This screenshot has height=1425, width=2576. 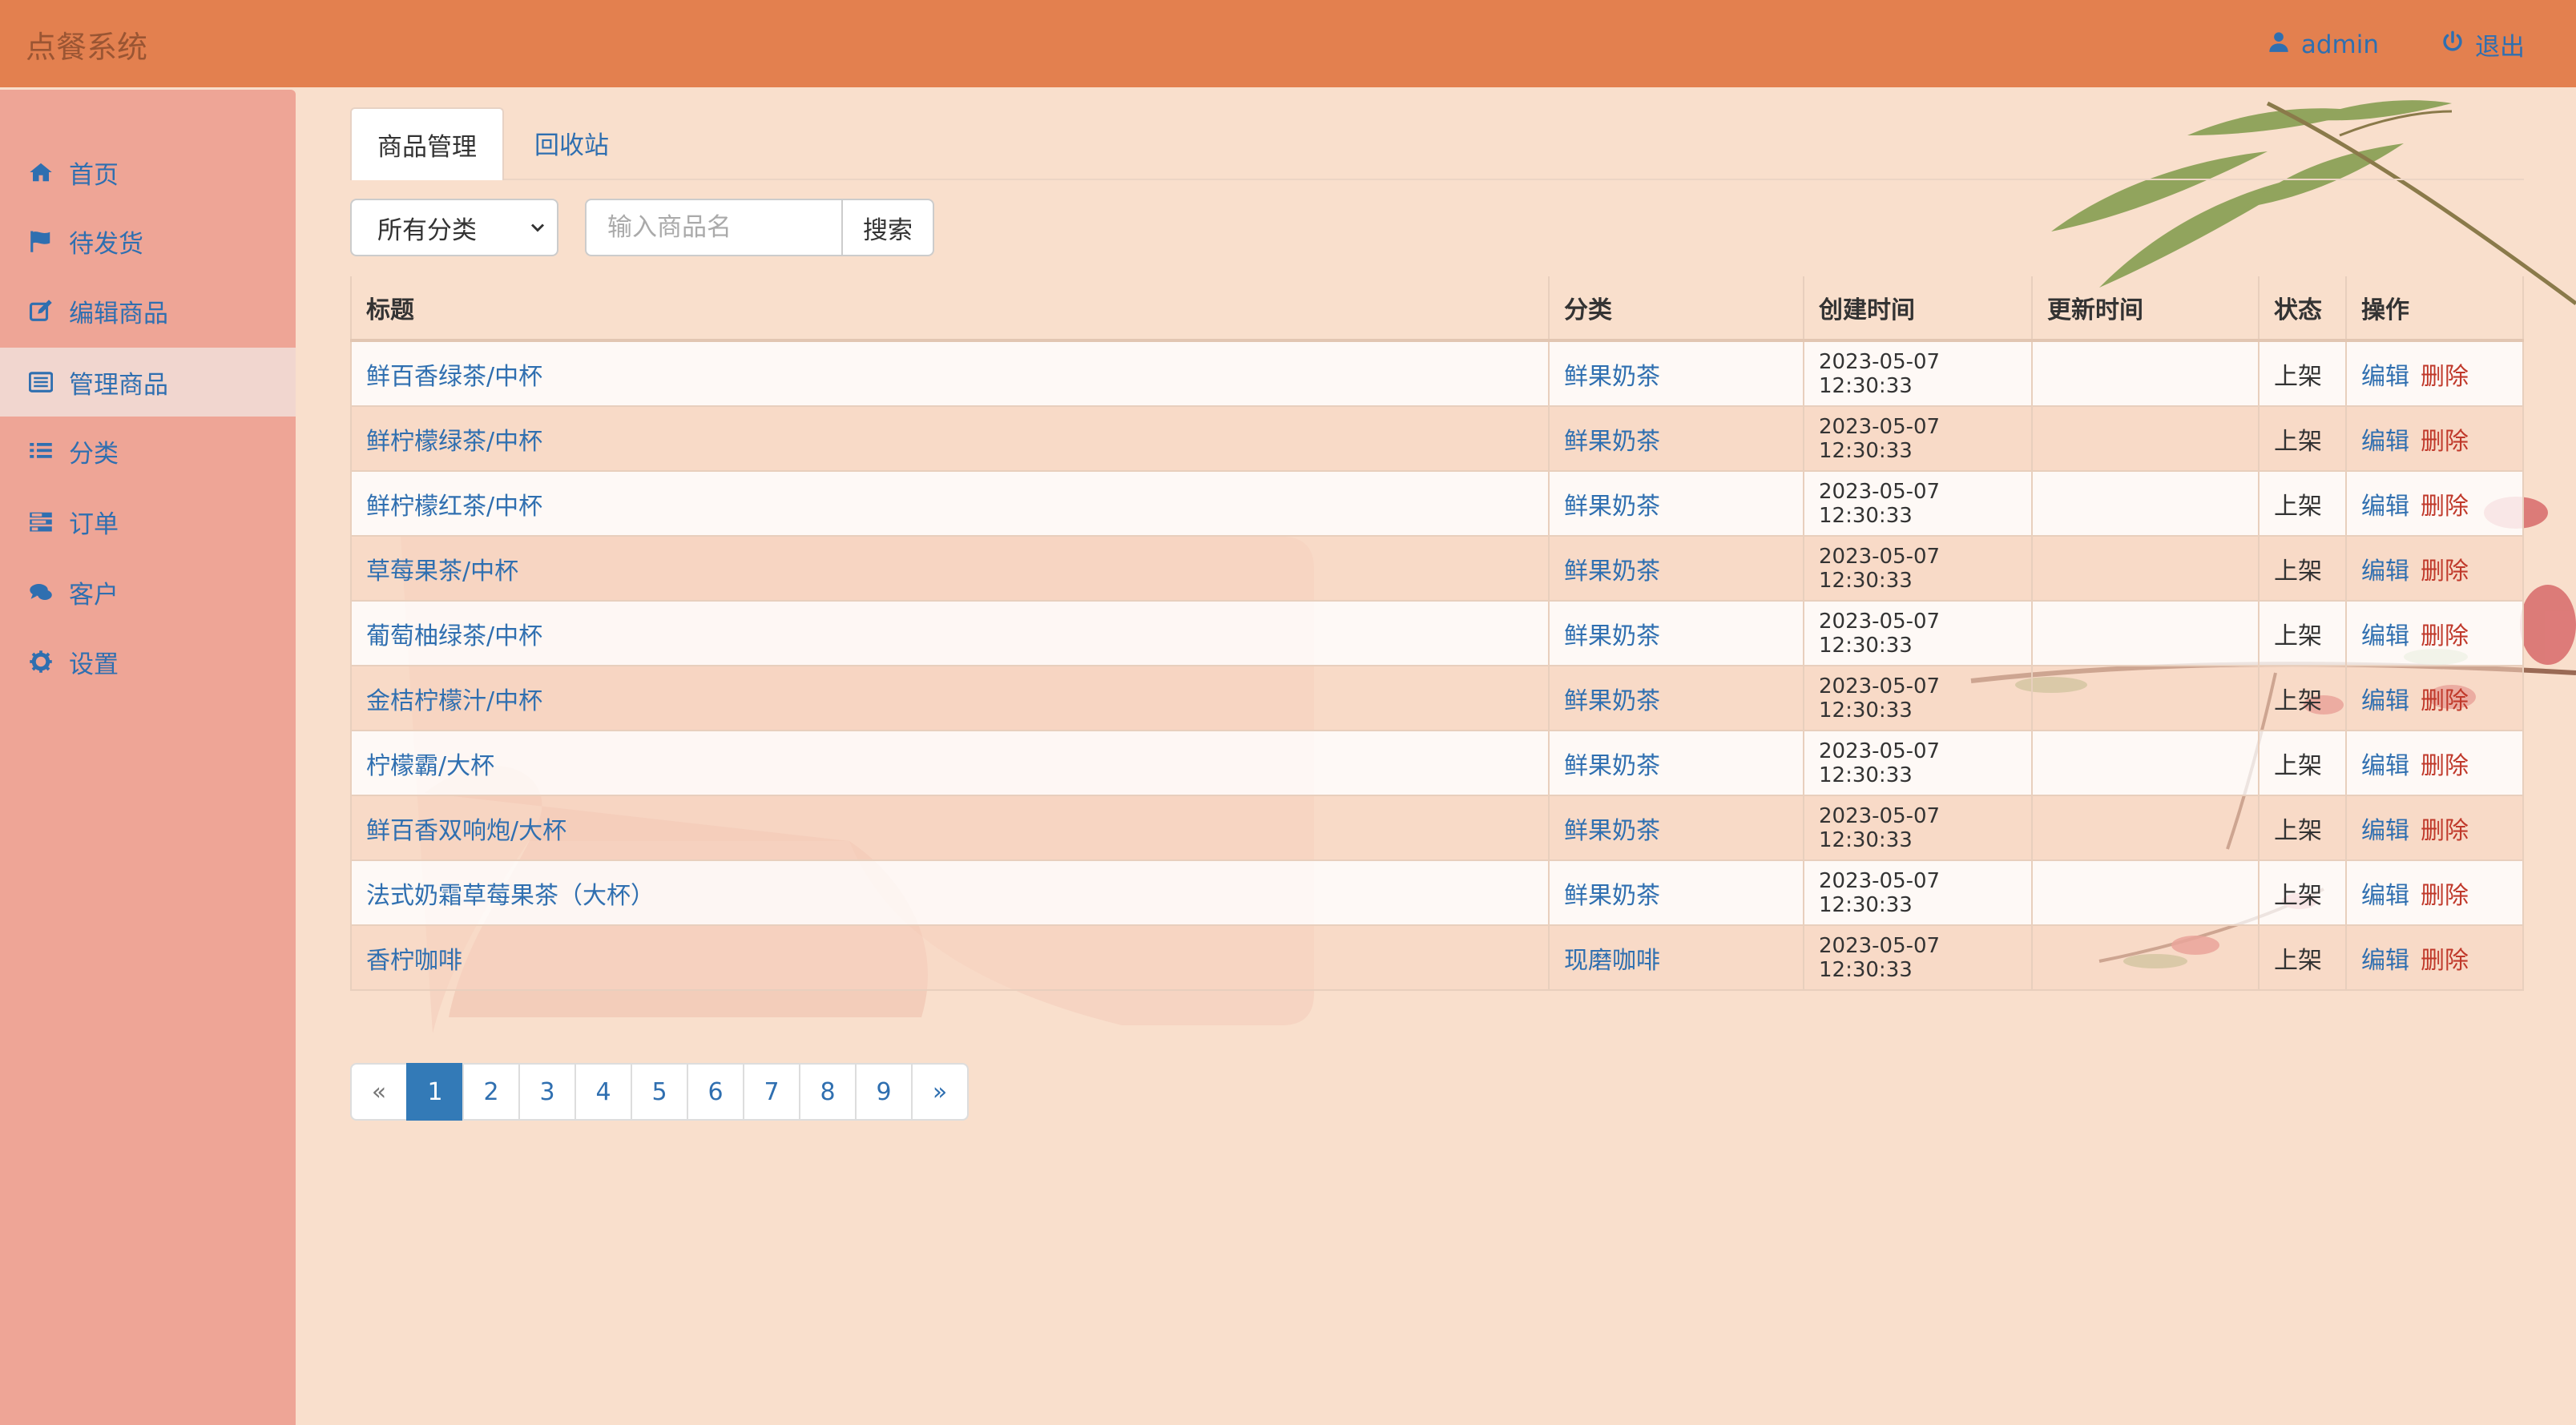 I want to click on header-title: 标题, so click(x=949, y=307).